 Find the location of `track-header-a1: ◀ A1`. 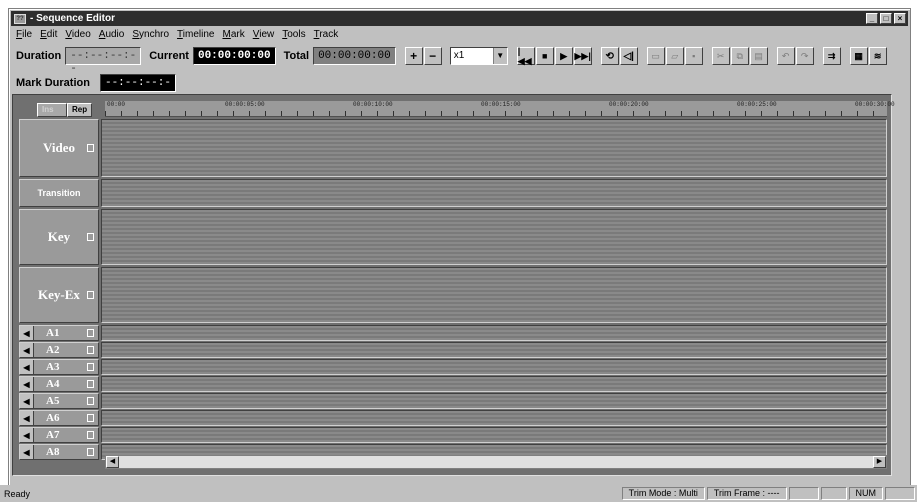

track-header-a1: ◀ A1 is located at coordinates (59, 333).